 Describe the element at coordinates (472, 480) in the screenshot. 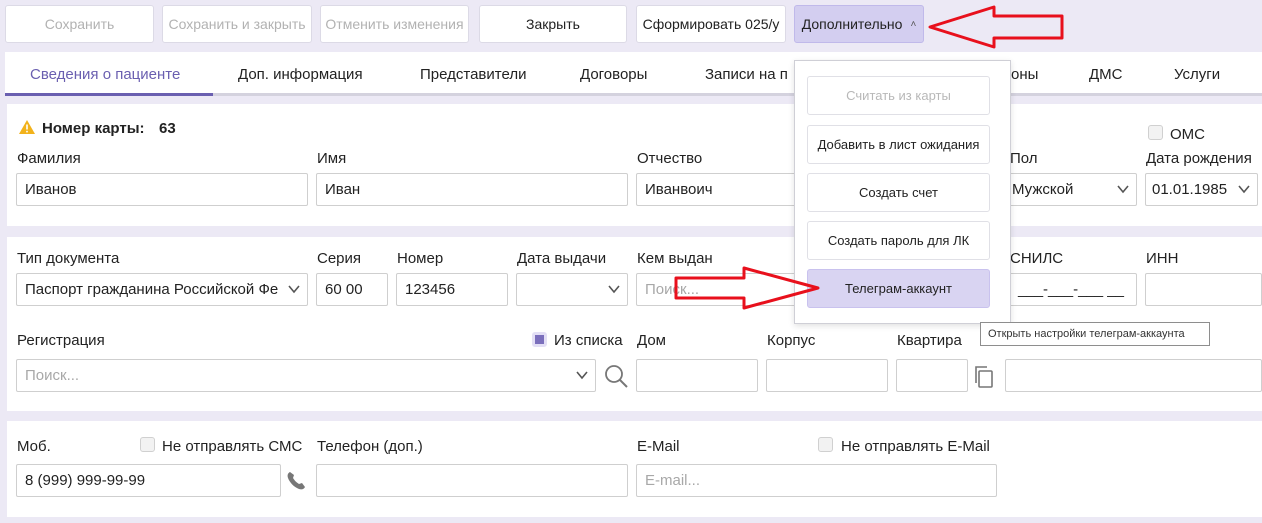

I see `phone-extra-field` at that location.